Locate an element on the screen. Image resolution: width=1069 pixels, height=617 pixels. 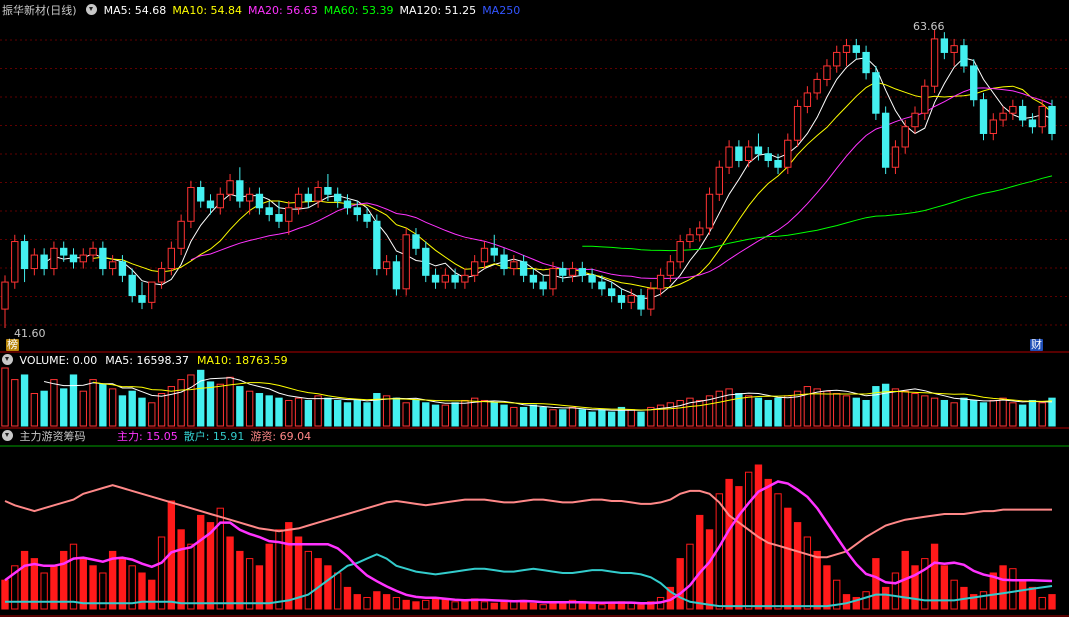
indicator-panel-header: 主力游资筹码 主力: 15.05 散户: 15.91 游资: 69.04 is located at coordinates (159, 437).